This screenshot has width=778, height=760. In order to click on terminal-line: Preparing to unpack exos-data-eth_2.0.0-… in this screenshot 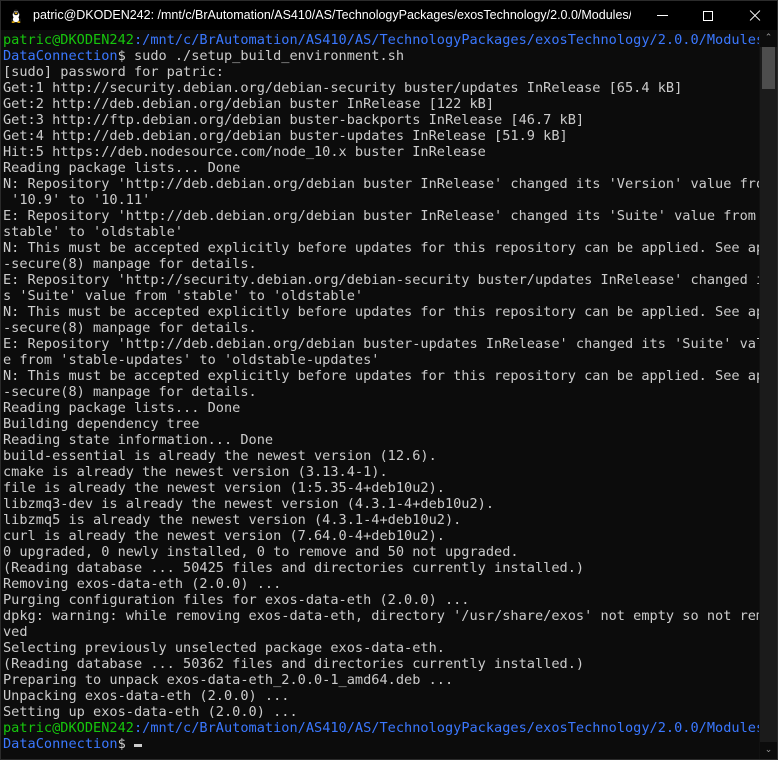, I will do `click(381, 680)`.